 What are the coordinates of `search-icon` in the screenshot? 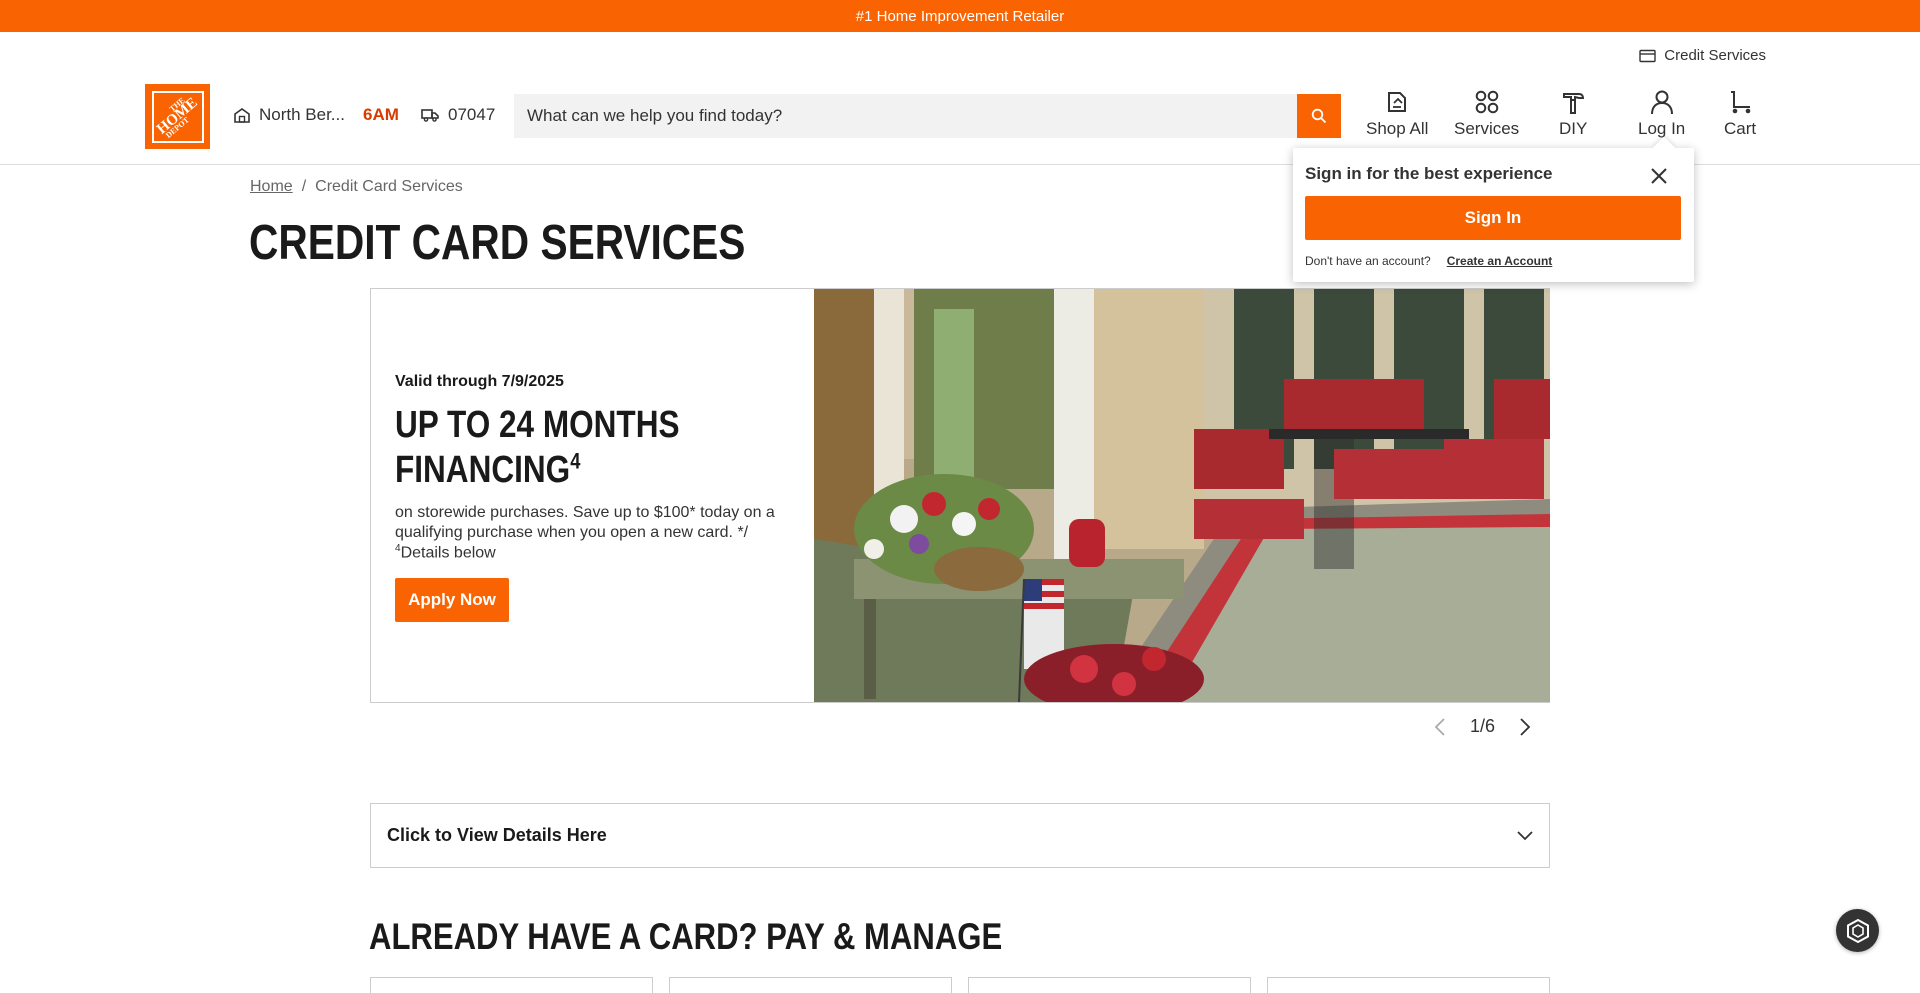 It's located at (1319, 116).